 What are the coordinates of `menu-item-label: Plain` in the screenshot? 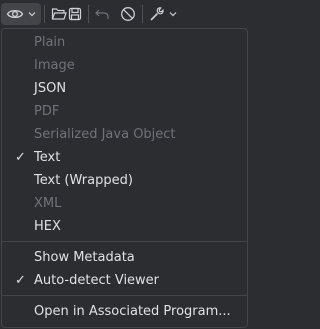 It's located at (50, 42).